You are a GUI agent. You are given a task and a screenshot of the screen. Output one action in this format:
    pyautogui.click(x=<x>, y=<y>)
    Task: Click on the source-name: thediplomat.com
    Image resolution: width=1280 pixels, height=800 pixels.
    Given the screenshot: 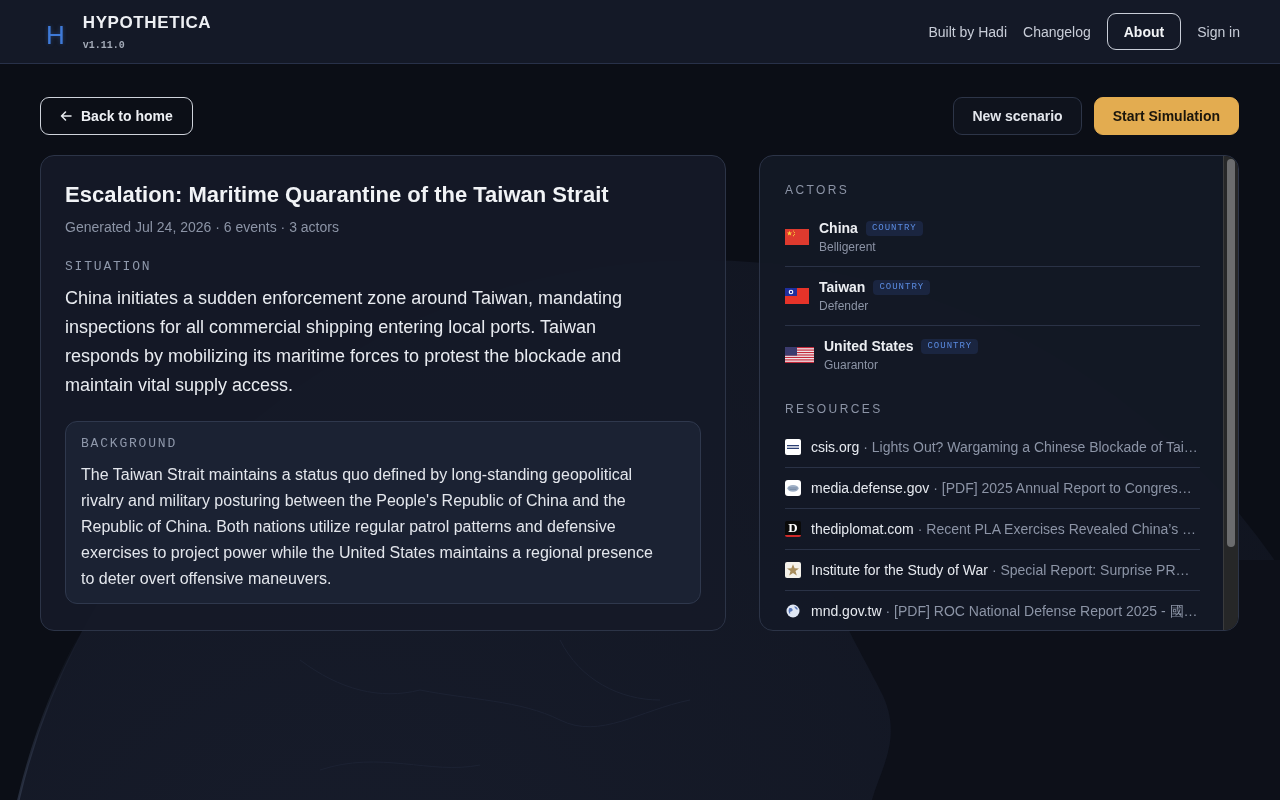 What is the action you would take?
    pyautogui.click(x=862, y=529)
    